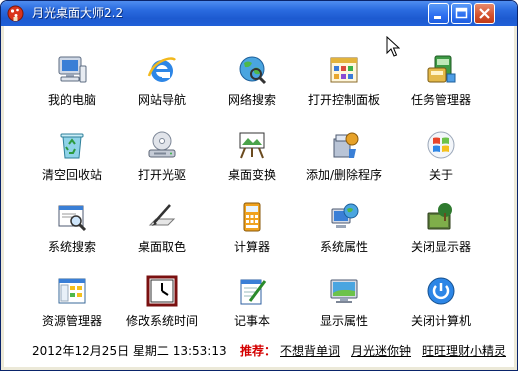  Describe the element at coordinates (162, 144) in the screenshot. I see `cd-drive-icon` at that location.